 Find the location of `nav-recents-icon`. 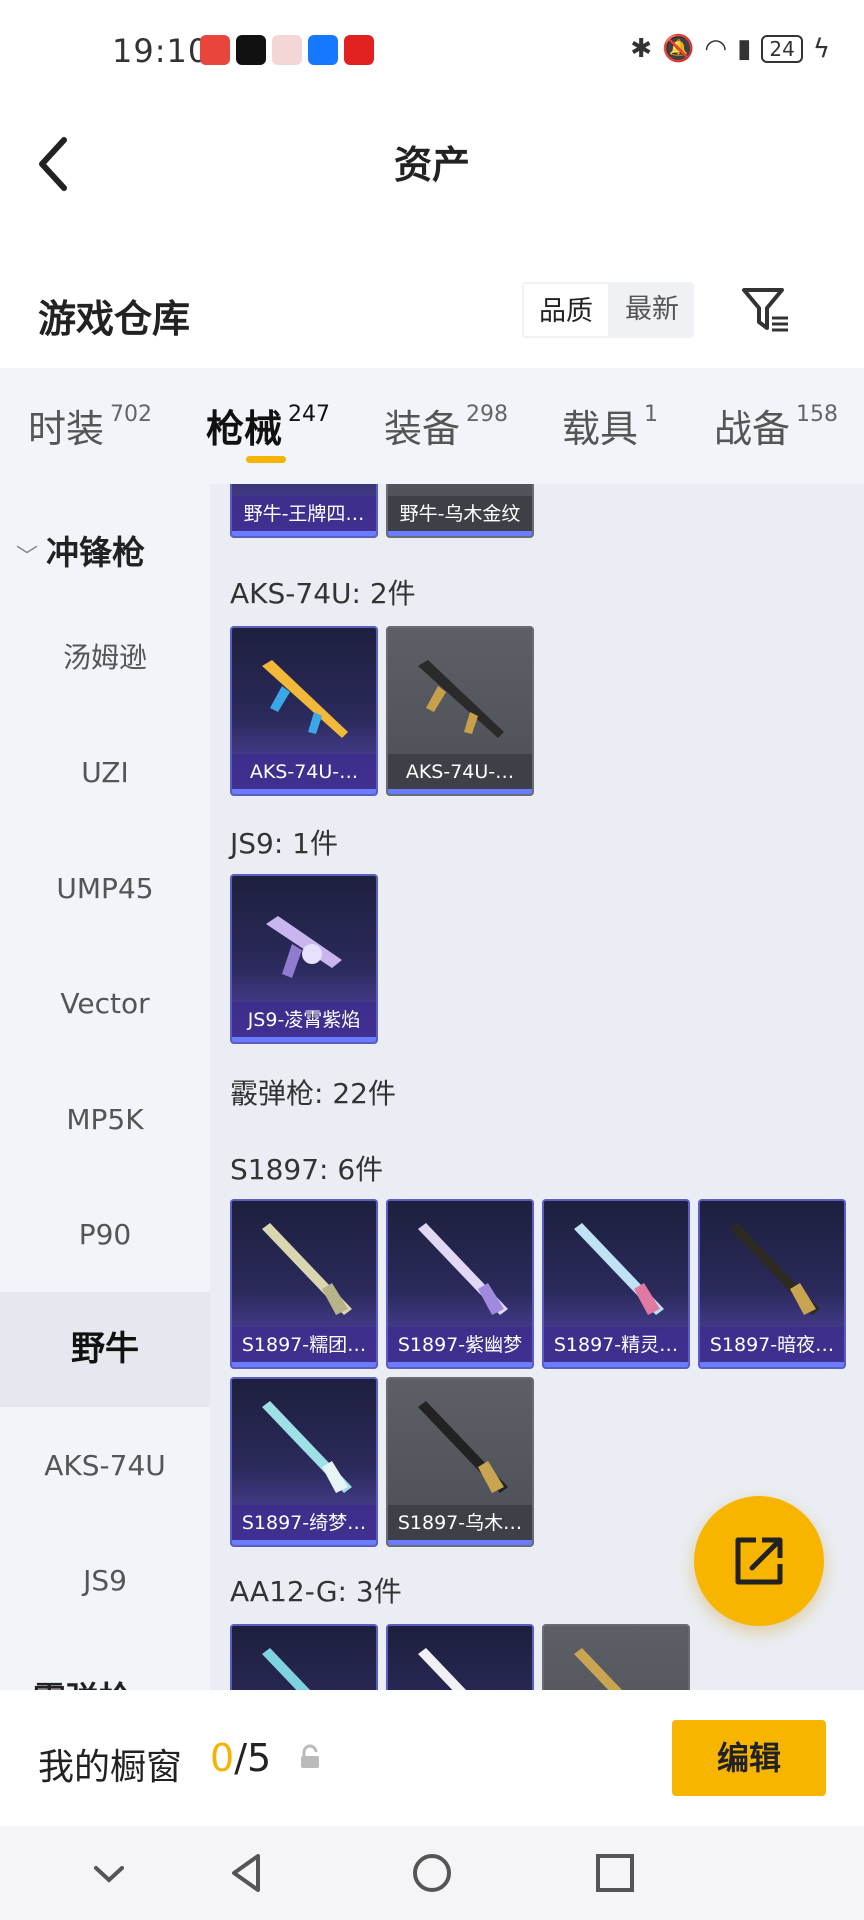

nav-recents-icon is located at coordinates (615, 1873).